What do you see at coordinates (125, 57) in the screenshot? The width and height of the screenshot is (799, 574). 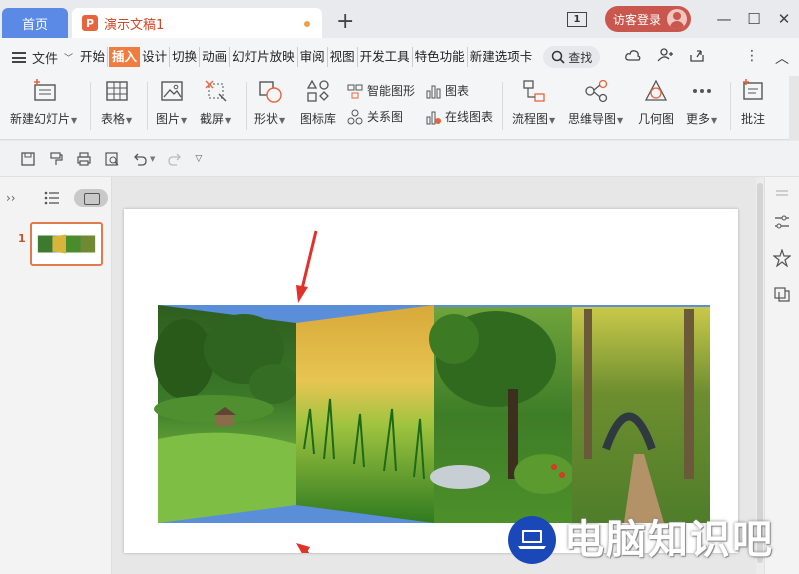 I see `menu-item-insert: 插入` at bounding box center [125, 57].